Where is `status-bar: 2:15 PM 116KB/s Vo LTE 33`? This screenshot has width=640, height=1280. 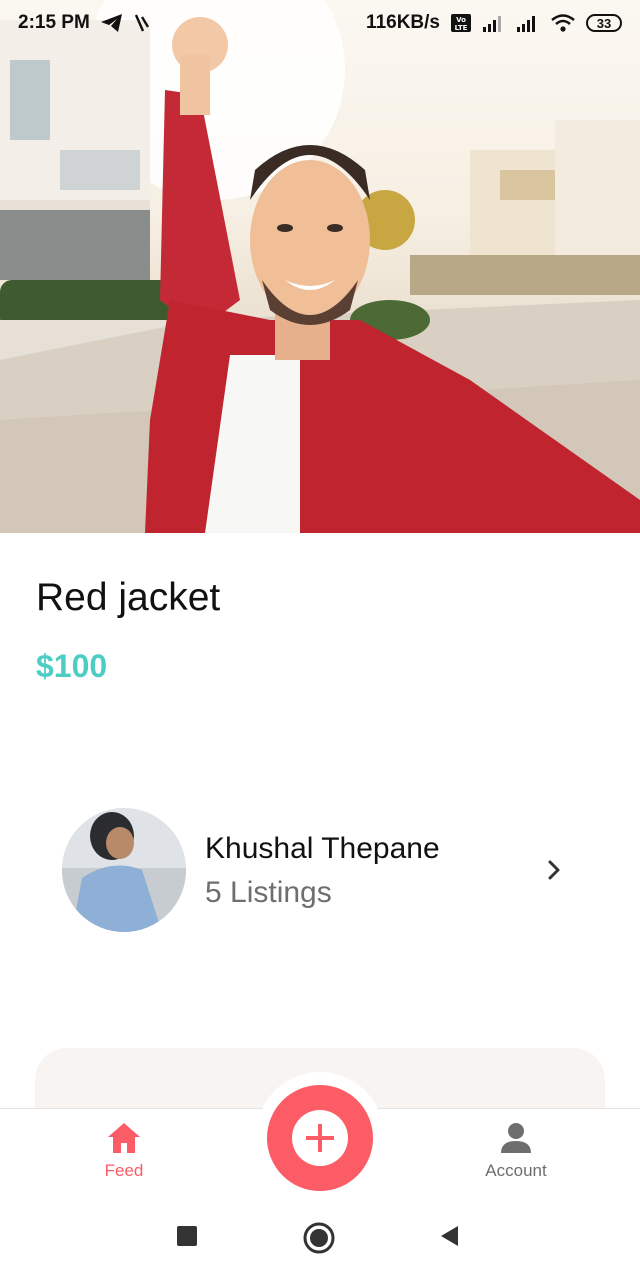
status-bar: 2:15 PM 116KB/s Vo LTE 33 is located at coordinates (320, 23).